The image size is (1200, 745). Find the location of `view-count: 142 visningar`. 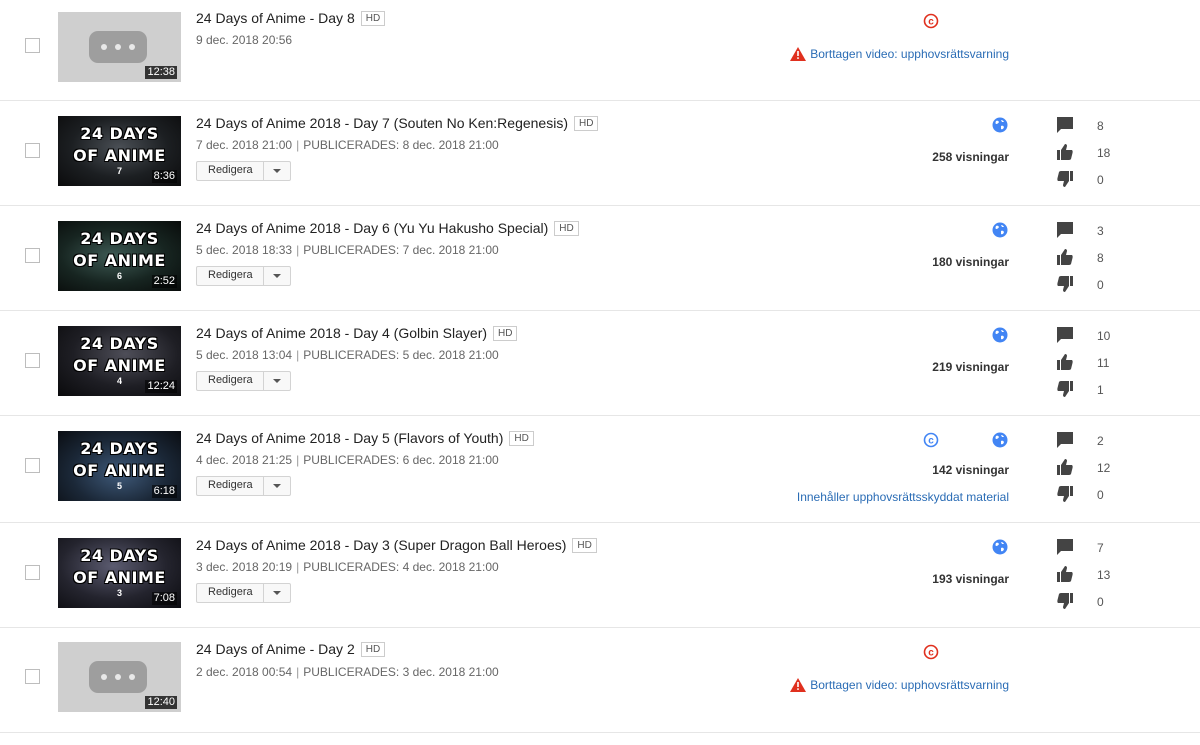

view-count: 142 visningar is located at coordinates (970, 470).